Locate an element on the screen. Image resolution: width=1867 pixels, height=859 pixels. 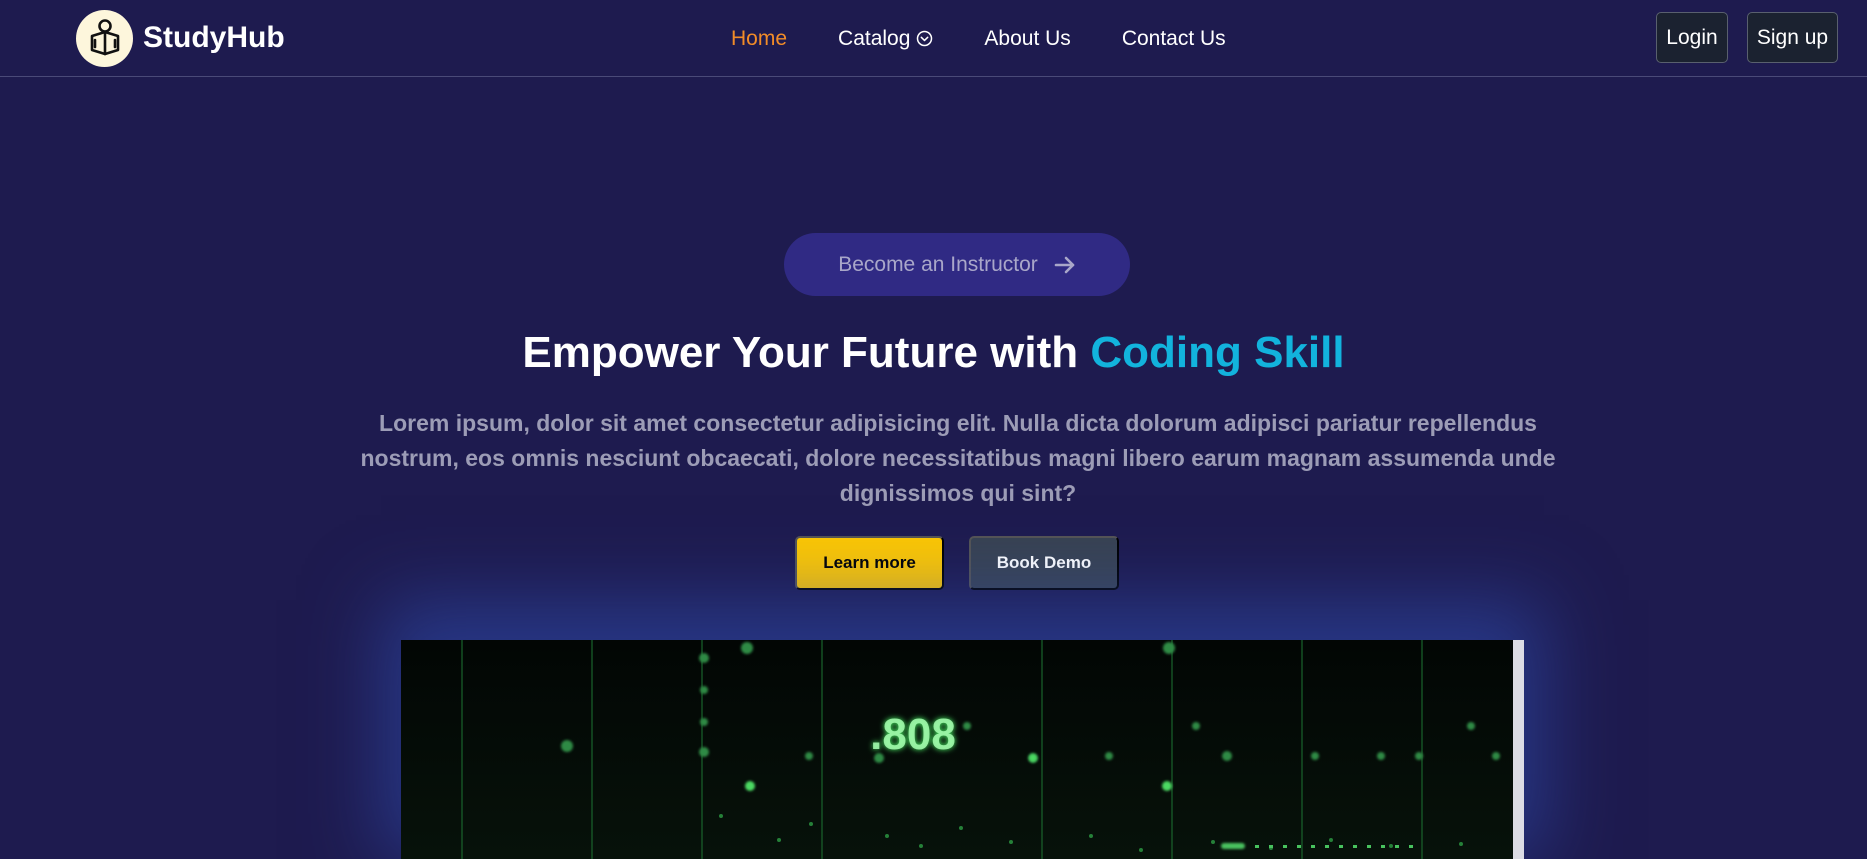
video-scrollbar is located at coordinates (1518, 749).